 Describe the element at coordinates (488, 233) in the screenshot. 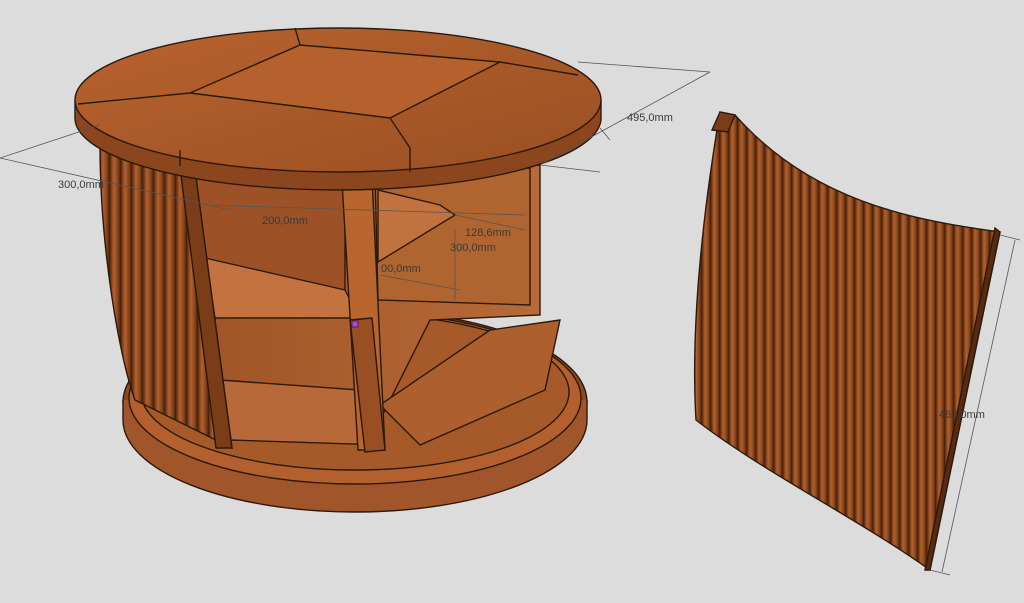

I see `dim-shelf-depth: 128,6mm` at that location.